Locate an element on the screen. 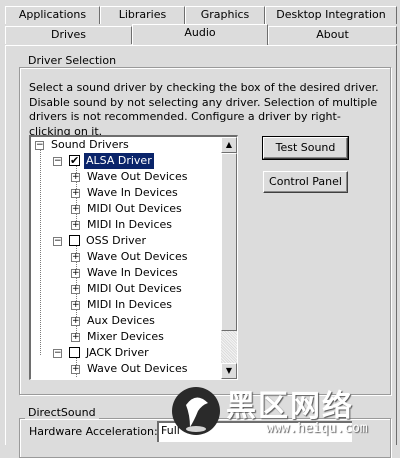  watermark-url: www.heiqu.com is located at coordinates (317, 428).